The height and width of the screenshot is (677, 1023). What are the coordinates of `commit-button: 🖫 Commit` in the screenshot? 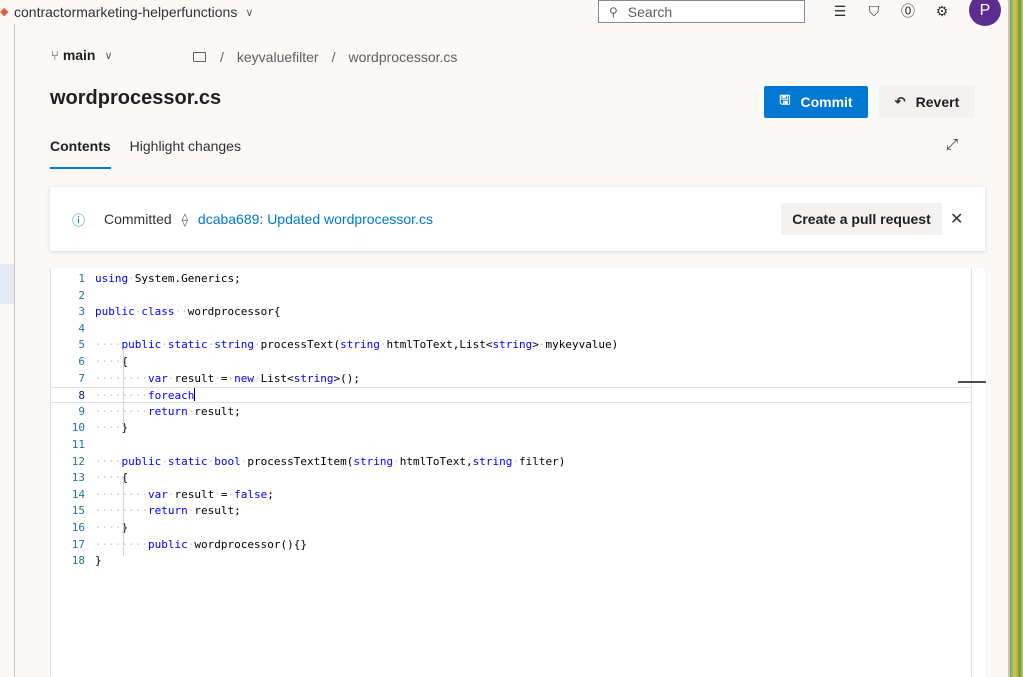 It's located at (816, 102).